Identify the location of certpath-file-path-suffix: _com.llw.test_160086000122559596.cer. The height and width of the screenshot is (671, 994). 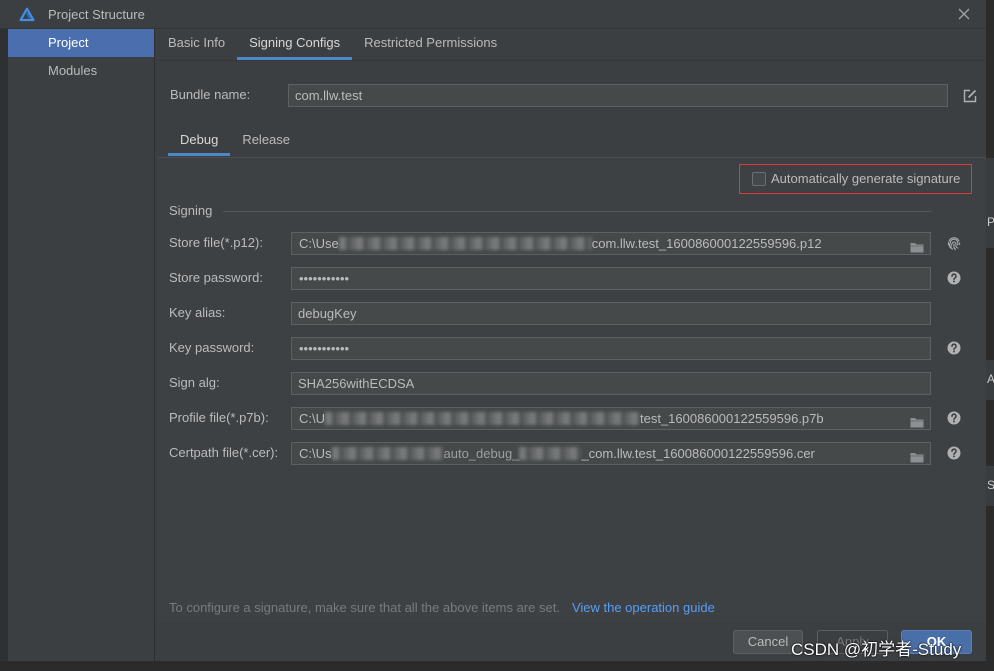
(698, 453).